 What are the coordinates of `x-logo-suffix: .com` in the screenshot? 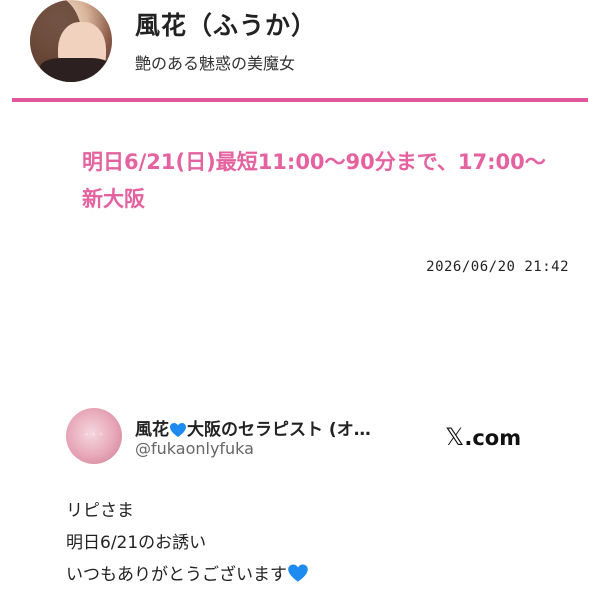 It's located at (493, 438).